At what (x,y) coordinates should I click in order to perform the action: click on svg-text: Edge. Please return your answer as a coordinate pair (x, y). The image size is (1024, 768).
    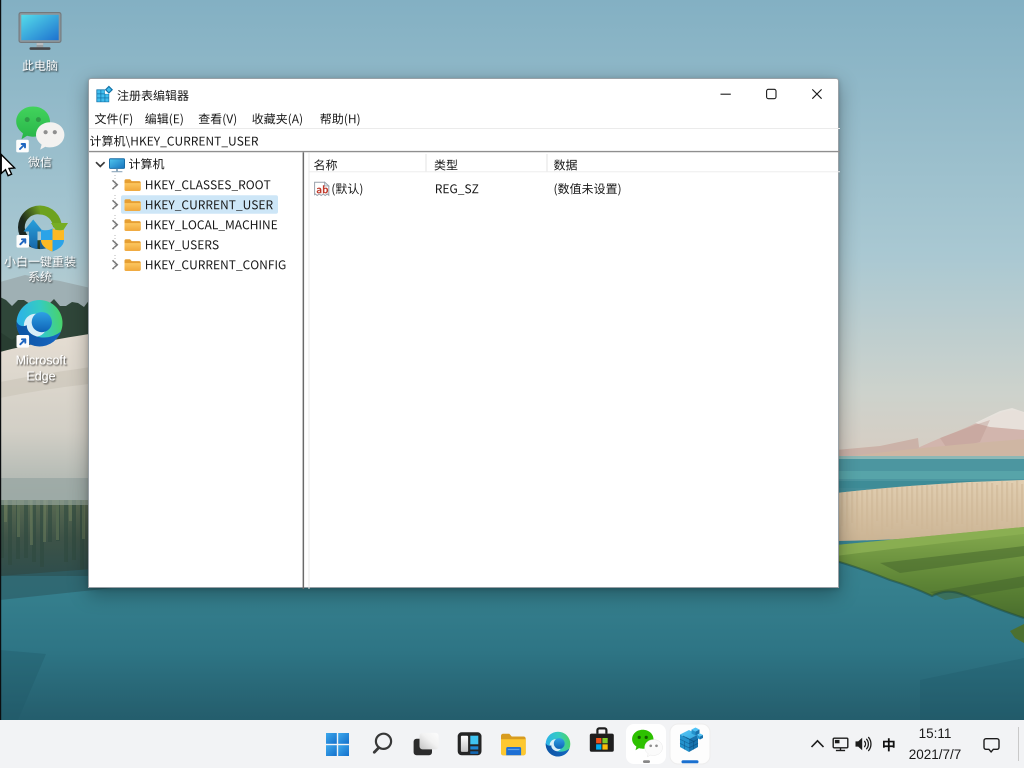
    Looking at the image, I should click on (40, 377).